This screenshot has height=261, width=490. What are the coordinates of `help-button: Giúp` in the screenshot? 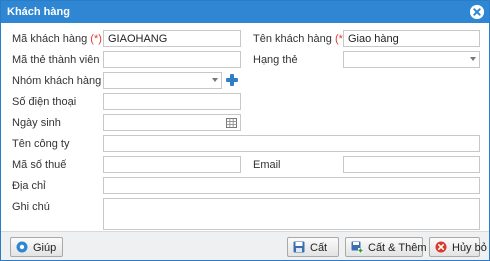 It's located at (36, 247).